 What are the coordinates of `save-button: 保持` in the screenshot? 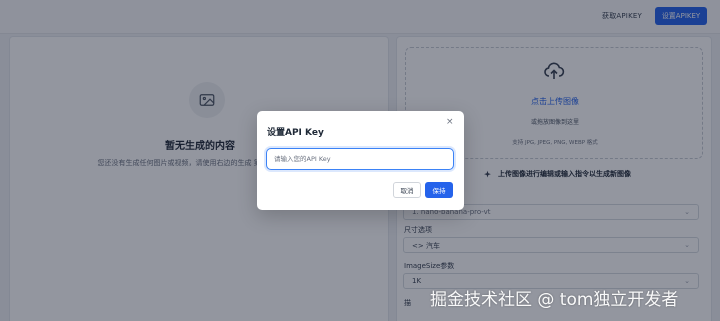 It's located at (439, 190).